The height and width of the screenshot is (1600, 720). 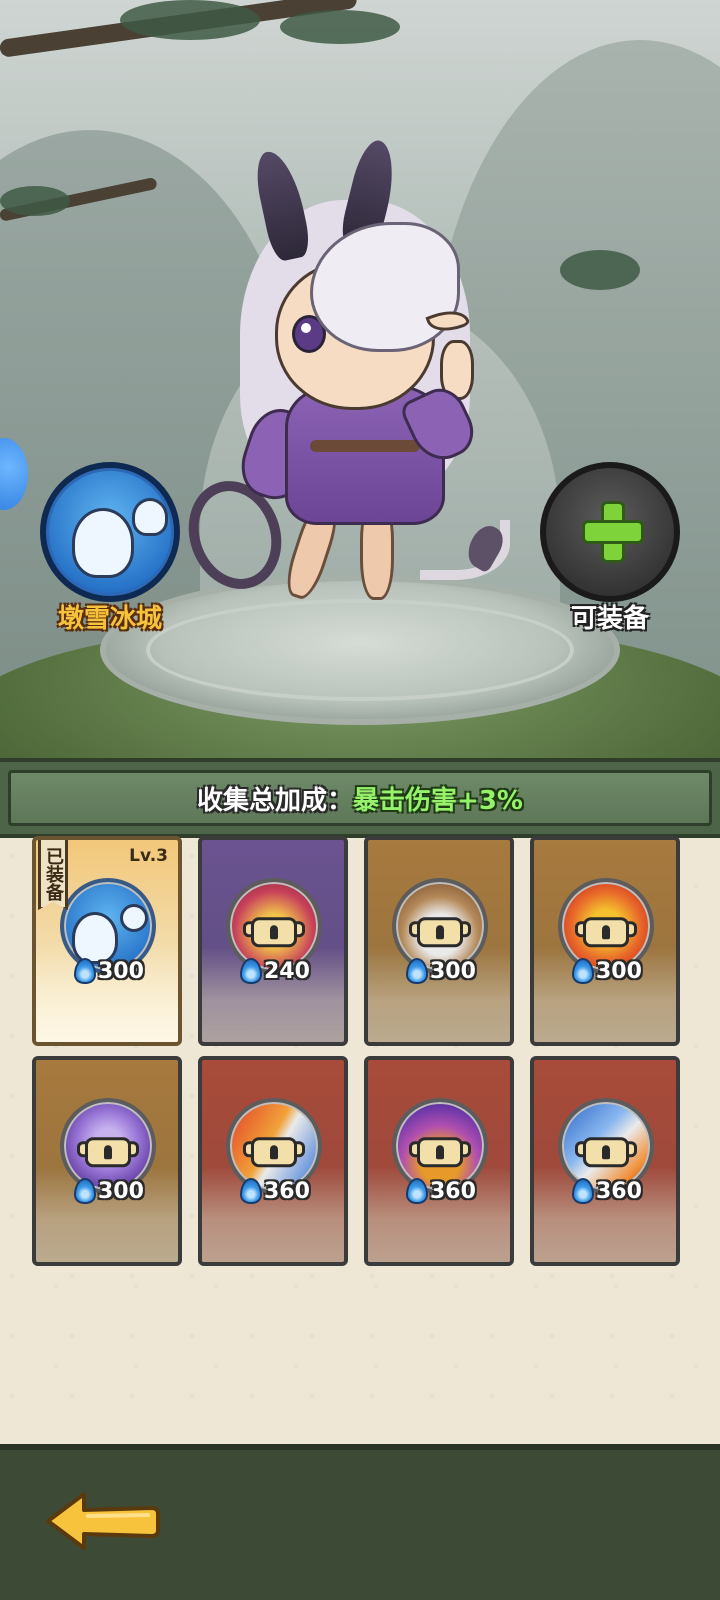 What do you see at coordinates (53, 875) in the screenshot?
I see `equipped-tag: 已装备` at bounding box center [53, 875].